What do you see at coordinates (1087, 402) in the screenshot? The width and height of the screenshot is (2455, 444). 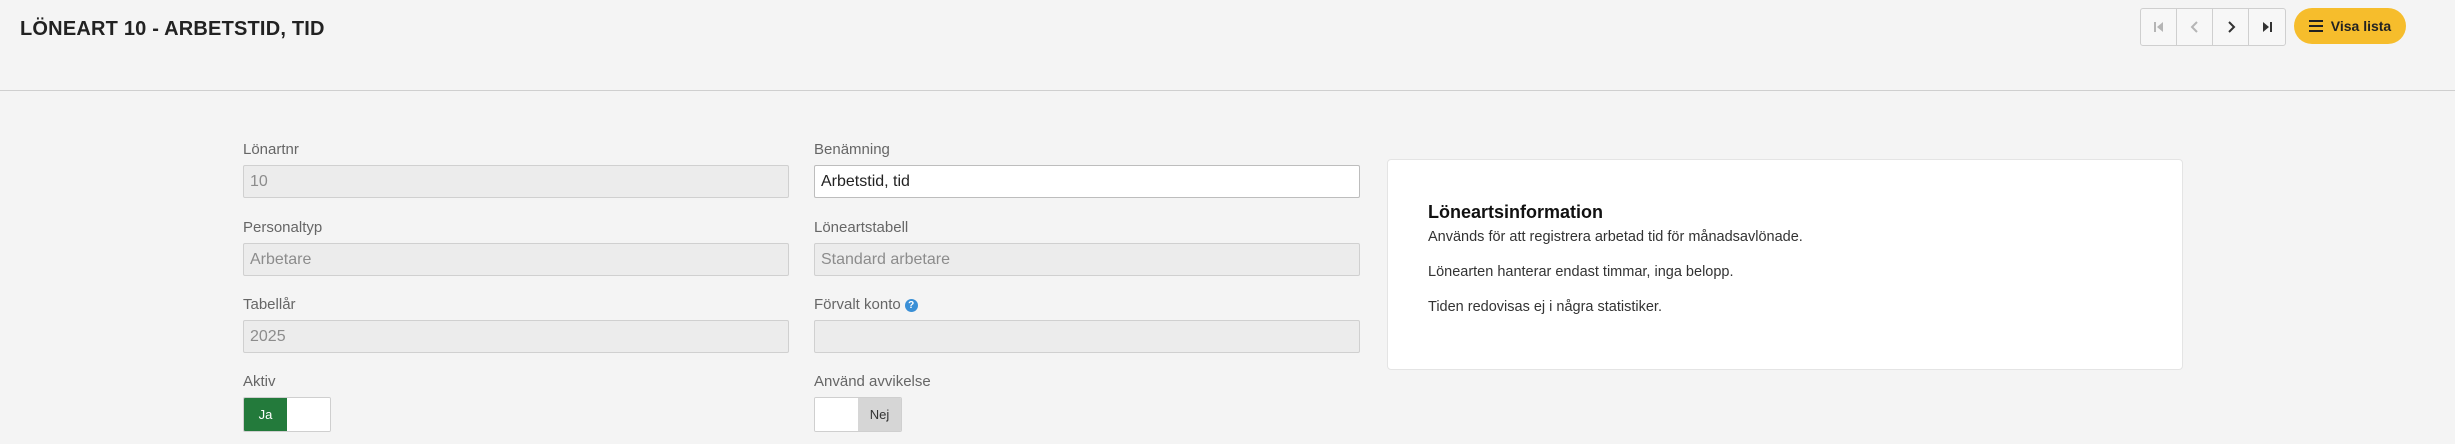 I see `anvand-avvikelse-field: Använd avvikelse Nej` at bounding box center [1087, 402].